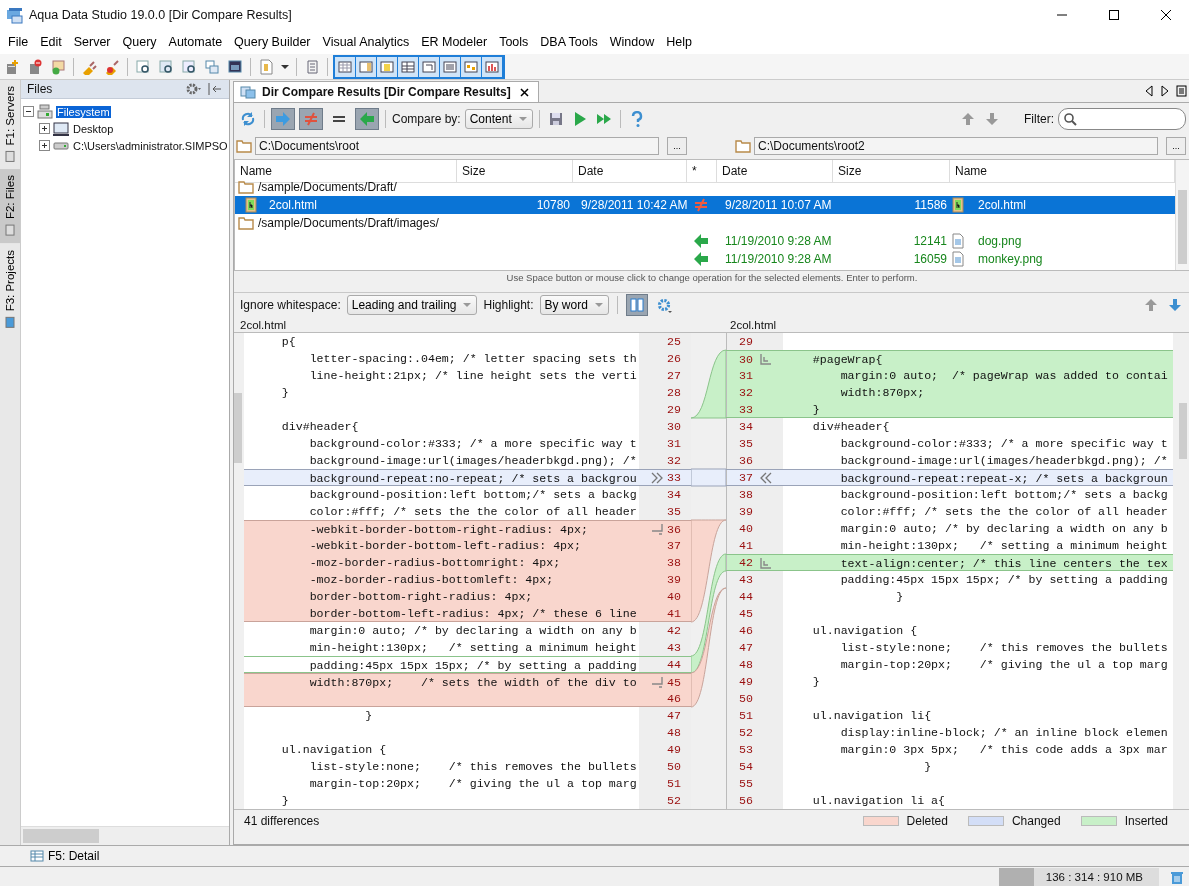 The height and width of the screenshot is (886, 1189). I want to click on difference-count: 41 differences, so click(282, 821).